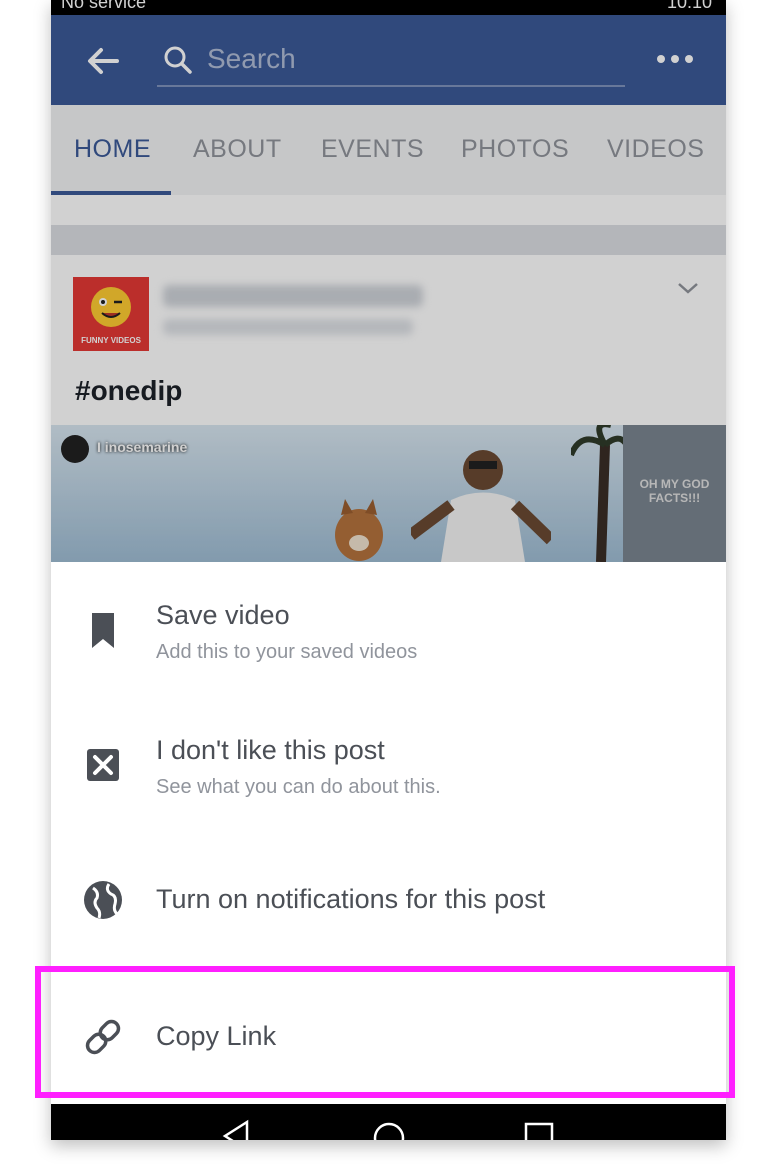 The height and width of the screenshot is (1170, 780). What do you see at coordinates (103, 1037) in the screenshot?
I see `link-icon` at bounding box center [103, 1037].